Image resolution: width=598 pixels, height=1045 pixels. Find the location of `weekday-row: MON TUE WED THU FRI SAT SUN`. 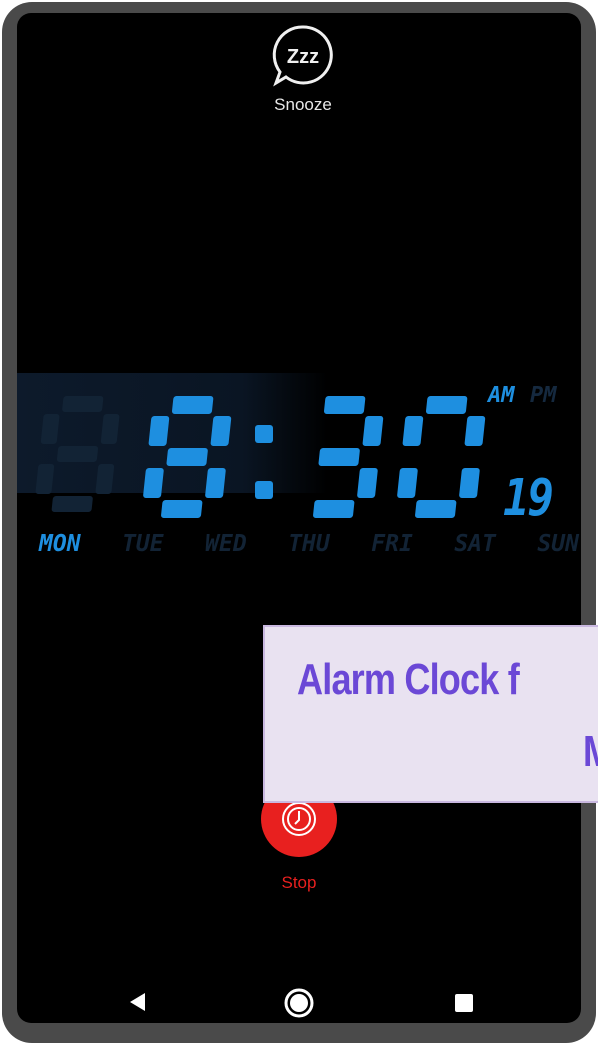

weekday-row: MON TUE WED THU FRI SAT SUN is located at coordinates (309, 544).